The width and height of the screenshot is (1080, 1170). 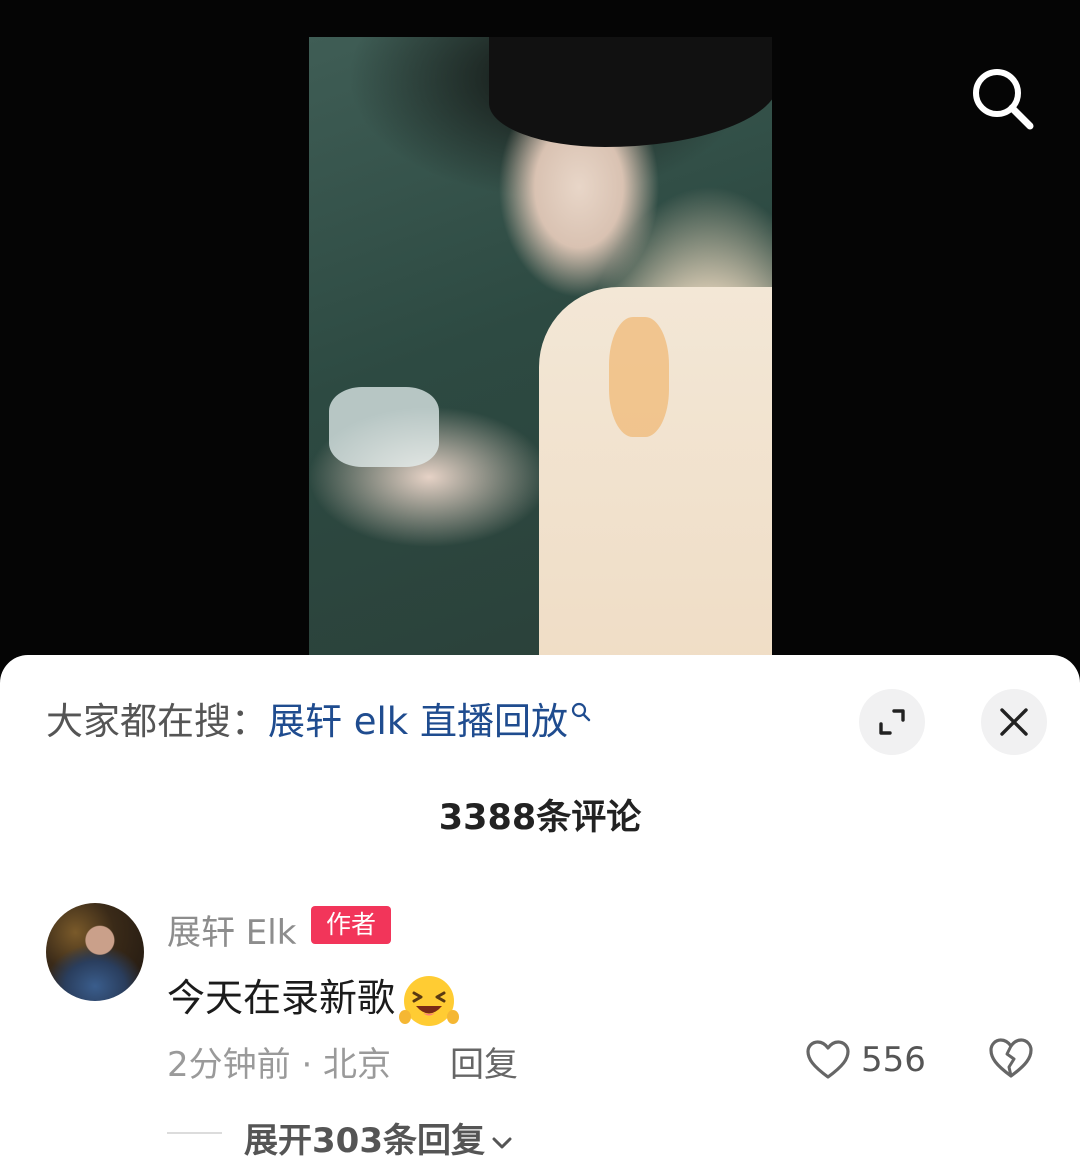 I want to click on like-button: 556, so click(x=865, y=1060).